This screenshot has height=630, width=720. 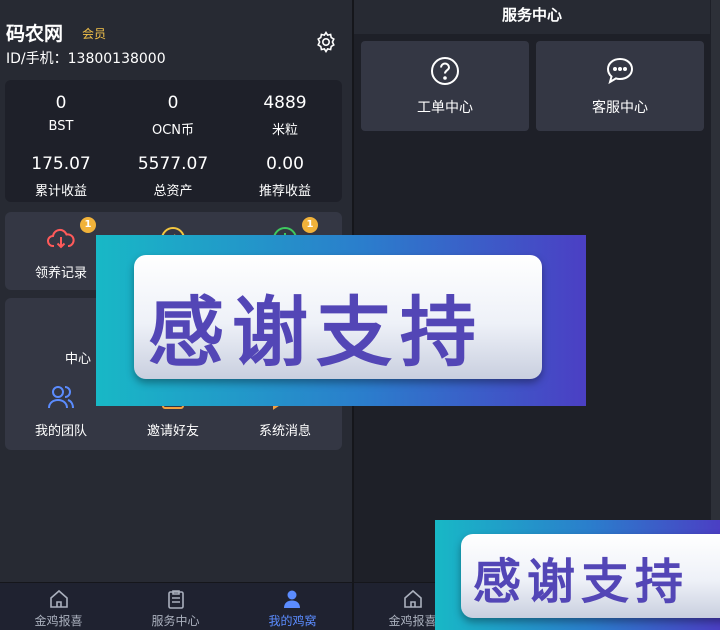 What do you see at coordinates (293, 599) in the screenshot?
I see `user-icon` at bounding box center [293, 599].